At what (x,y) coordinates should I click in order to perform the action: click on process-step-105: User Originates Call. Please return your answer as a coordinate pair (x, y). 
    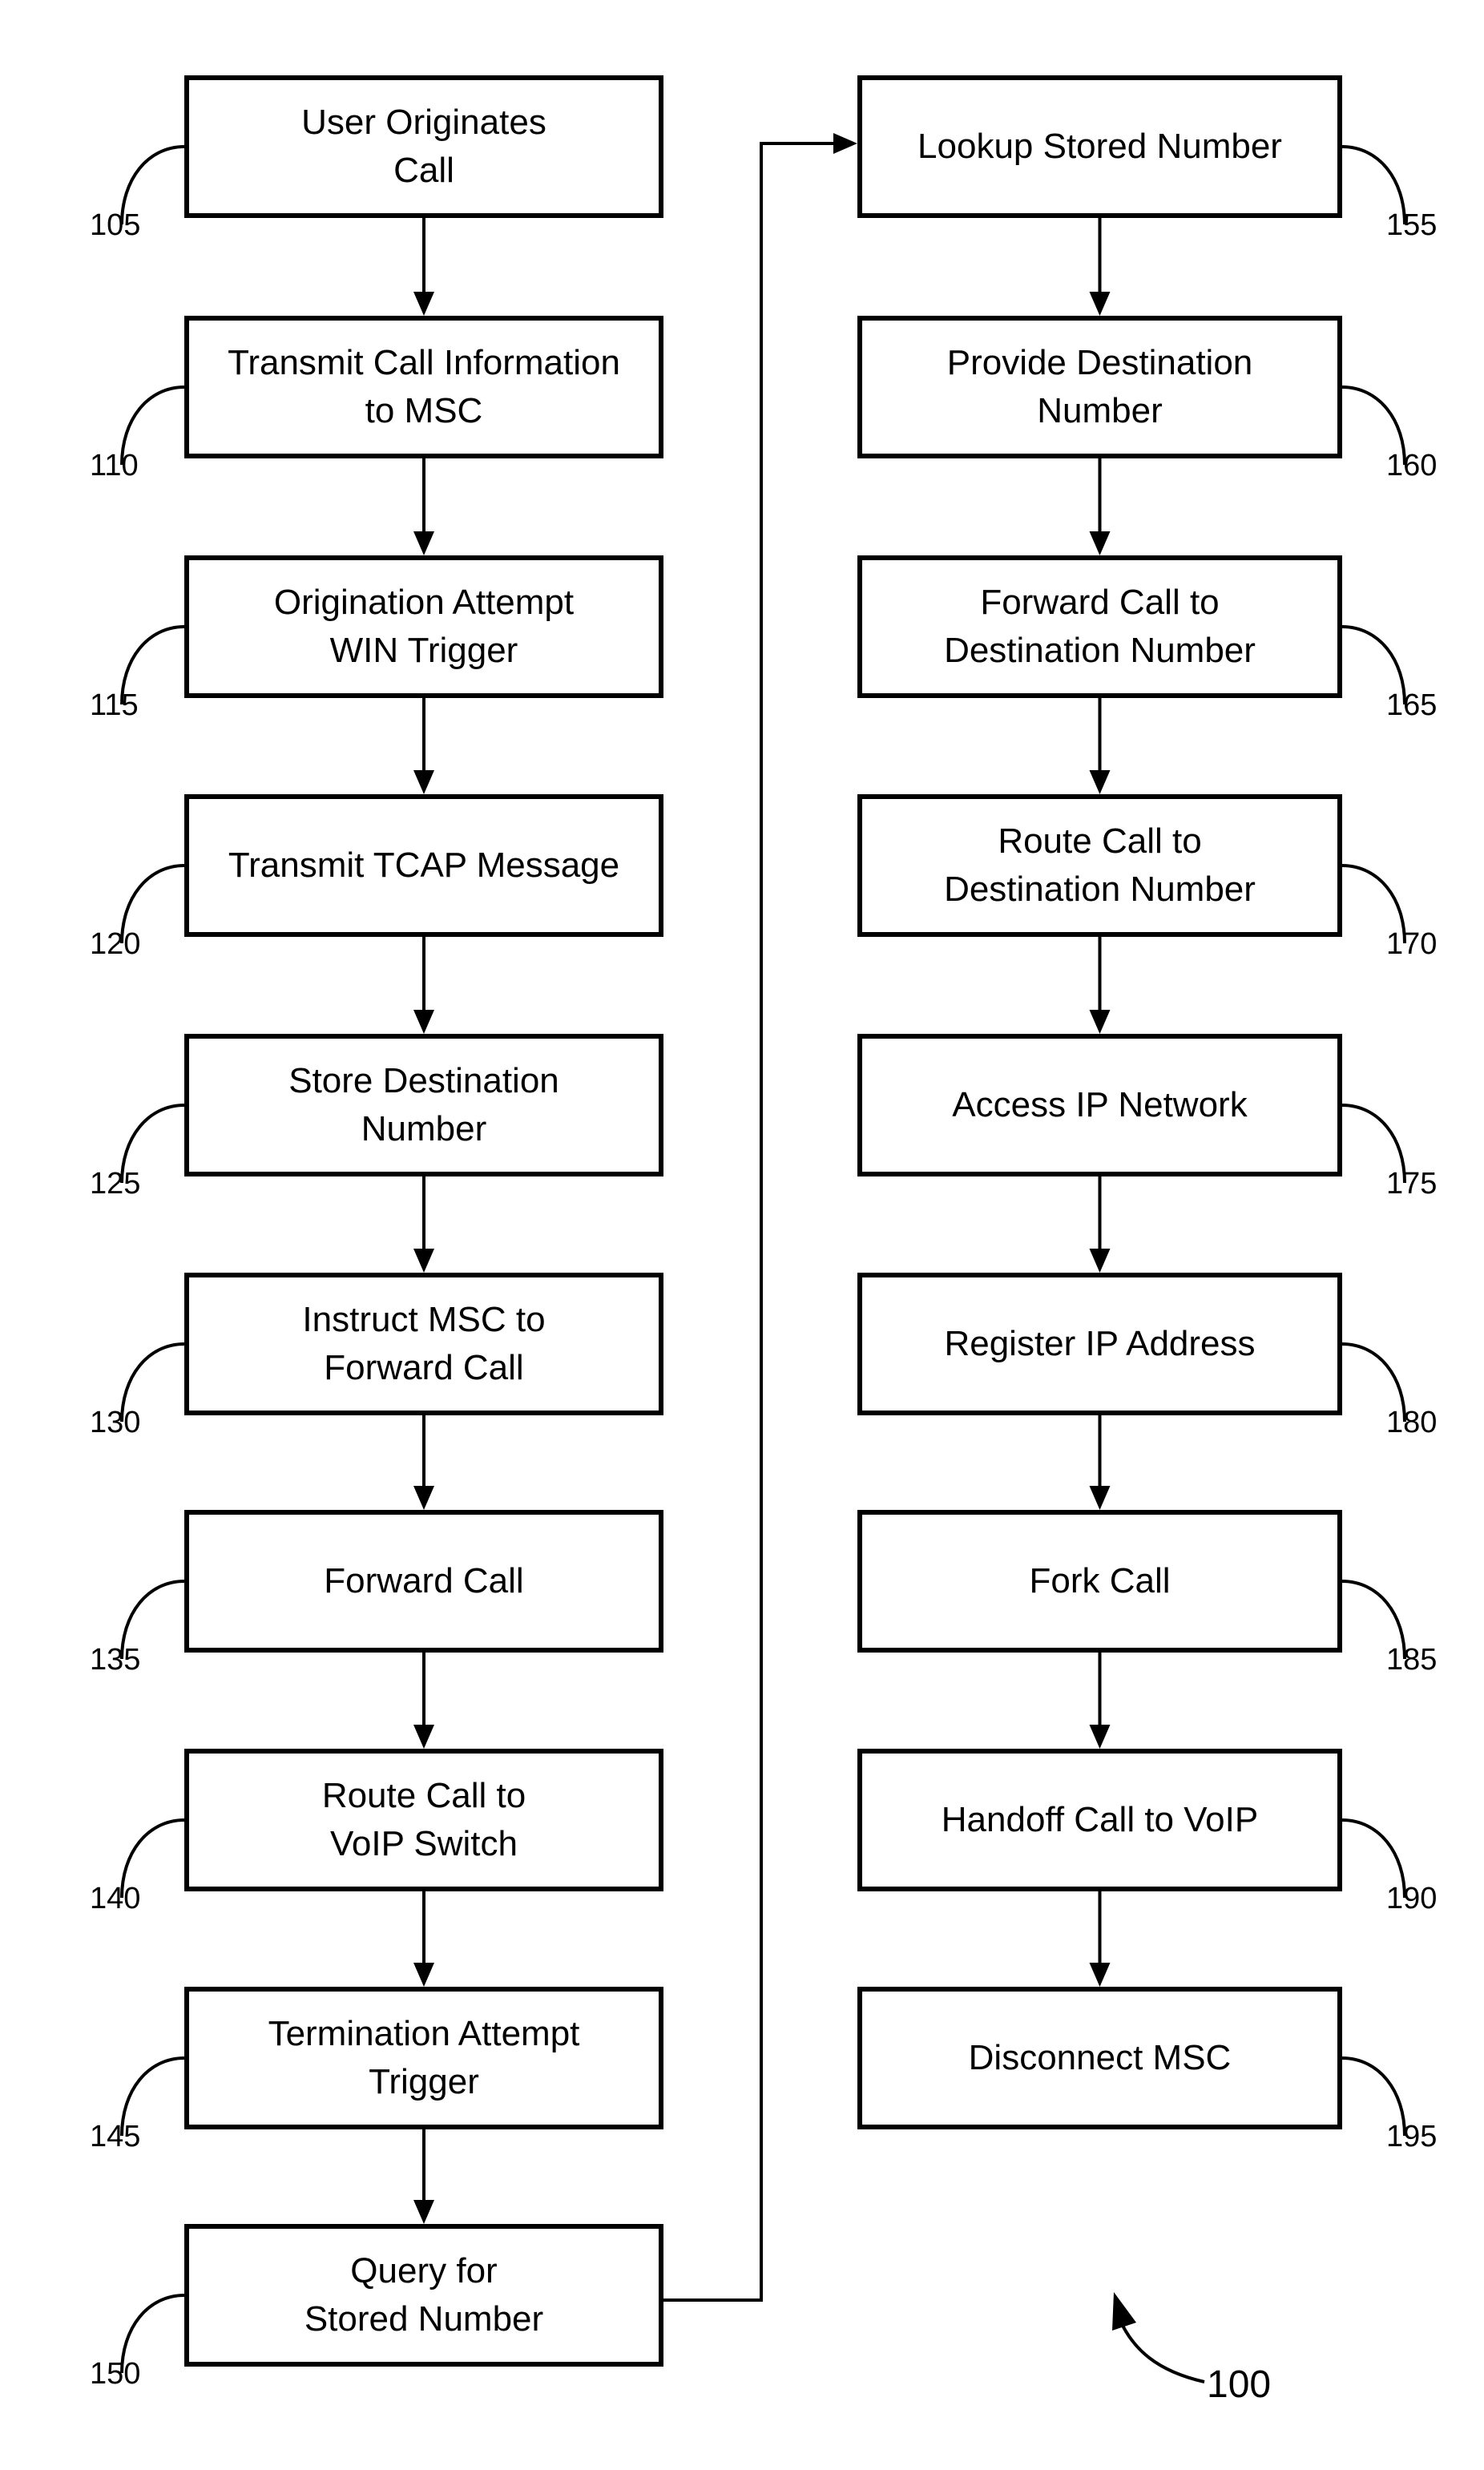
    Looking at the image, I should click on (424, 146).